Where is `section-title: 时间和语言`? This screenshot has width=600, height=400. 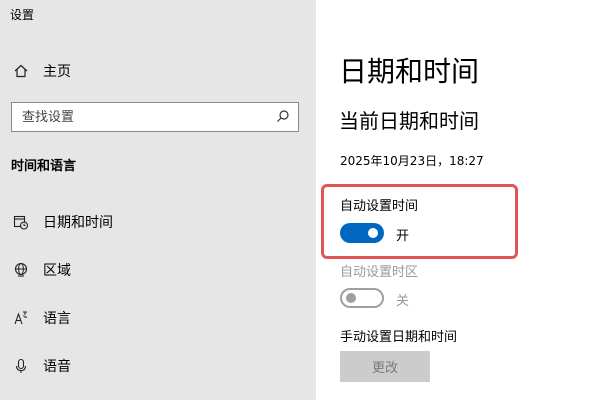 section-title: 时间和语言 is located at coordinates (44, 166).